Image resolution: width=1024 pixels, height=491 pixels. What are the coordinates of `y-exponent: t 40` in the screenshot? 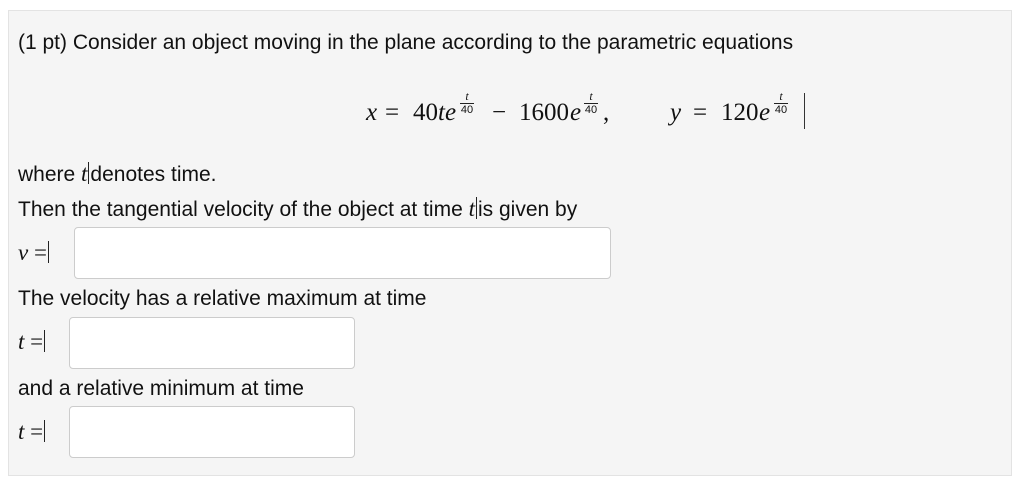 It's located at (781, 102).